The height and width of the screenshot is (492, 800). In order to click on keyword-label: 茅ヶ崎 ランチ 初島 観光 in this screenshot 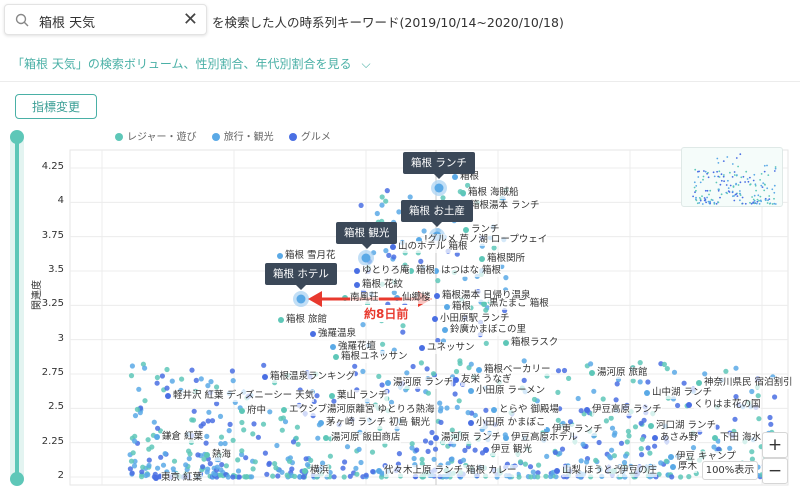, I will do `click(378, 423)`.